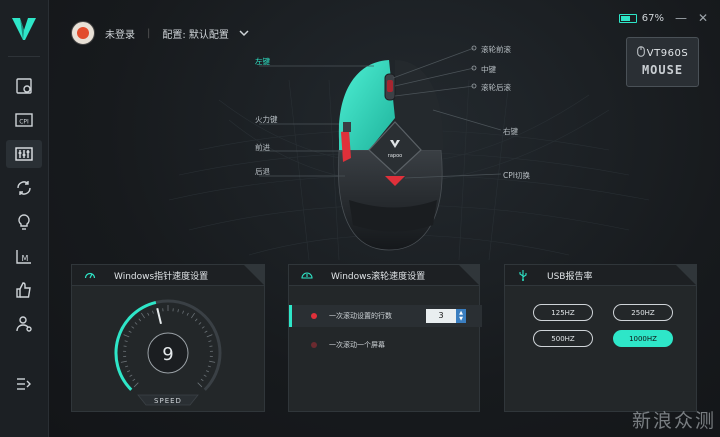 Image resolution: width=720 pixels, height=437 pixels. What do you see at coordinates (24, 56) in the screenshot?
I see `sidebar-divider` at bounding box center [24, 56].